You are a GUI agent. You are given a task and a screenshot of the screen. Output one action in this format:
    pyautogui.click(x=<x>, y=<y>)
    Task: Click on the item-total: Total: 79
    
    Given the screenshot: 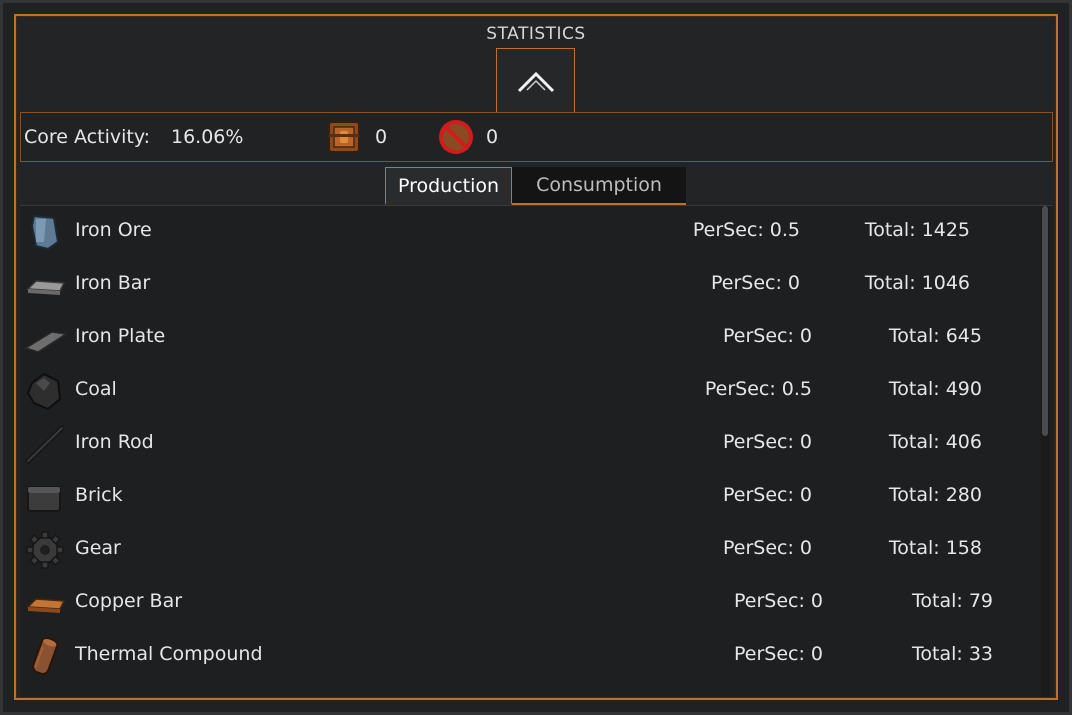 What is the action you would take?
    pyautogui.click(x=952, y=601)
    